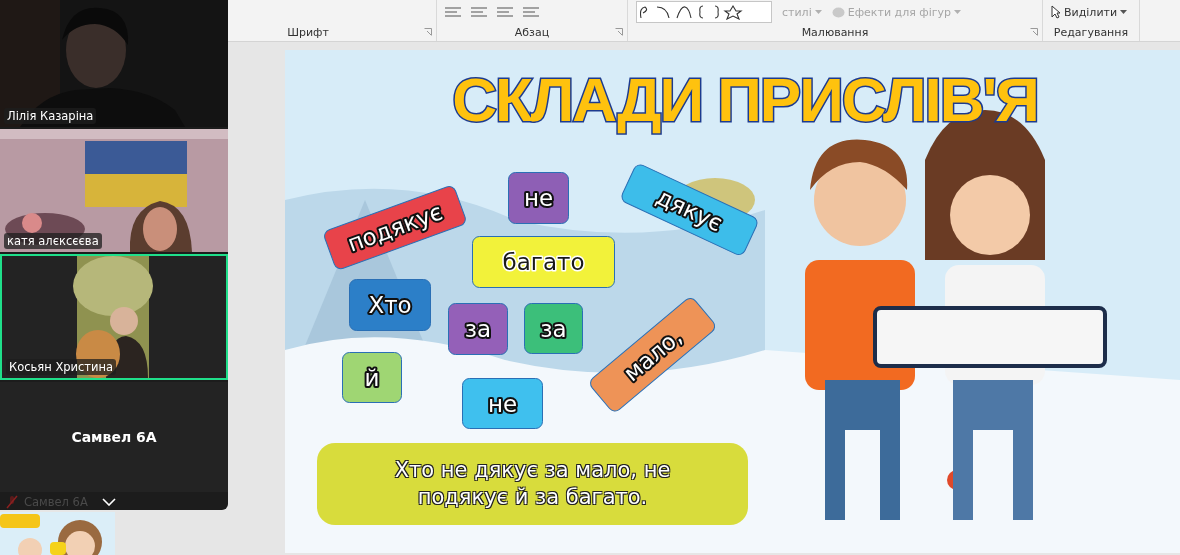 This screenshot has width=1180, height=555. I want to click on group-label: Шрифт, so click(308, 32).